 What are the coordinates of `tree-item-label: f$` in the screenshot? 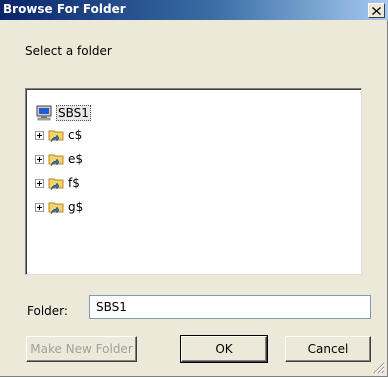 It's located at (74, 183).